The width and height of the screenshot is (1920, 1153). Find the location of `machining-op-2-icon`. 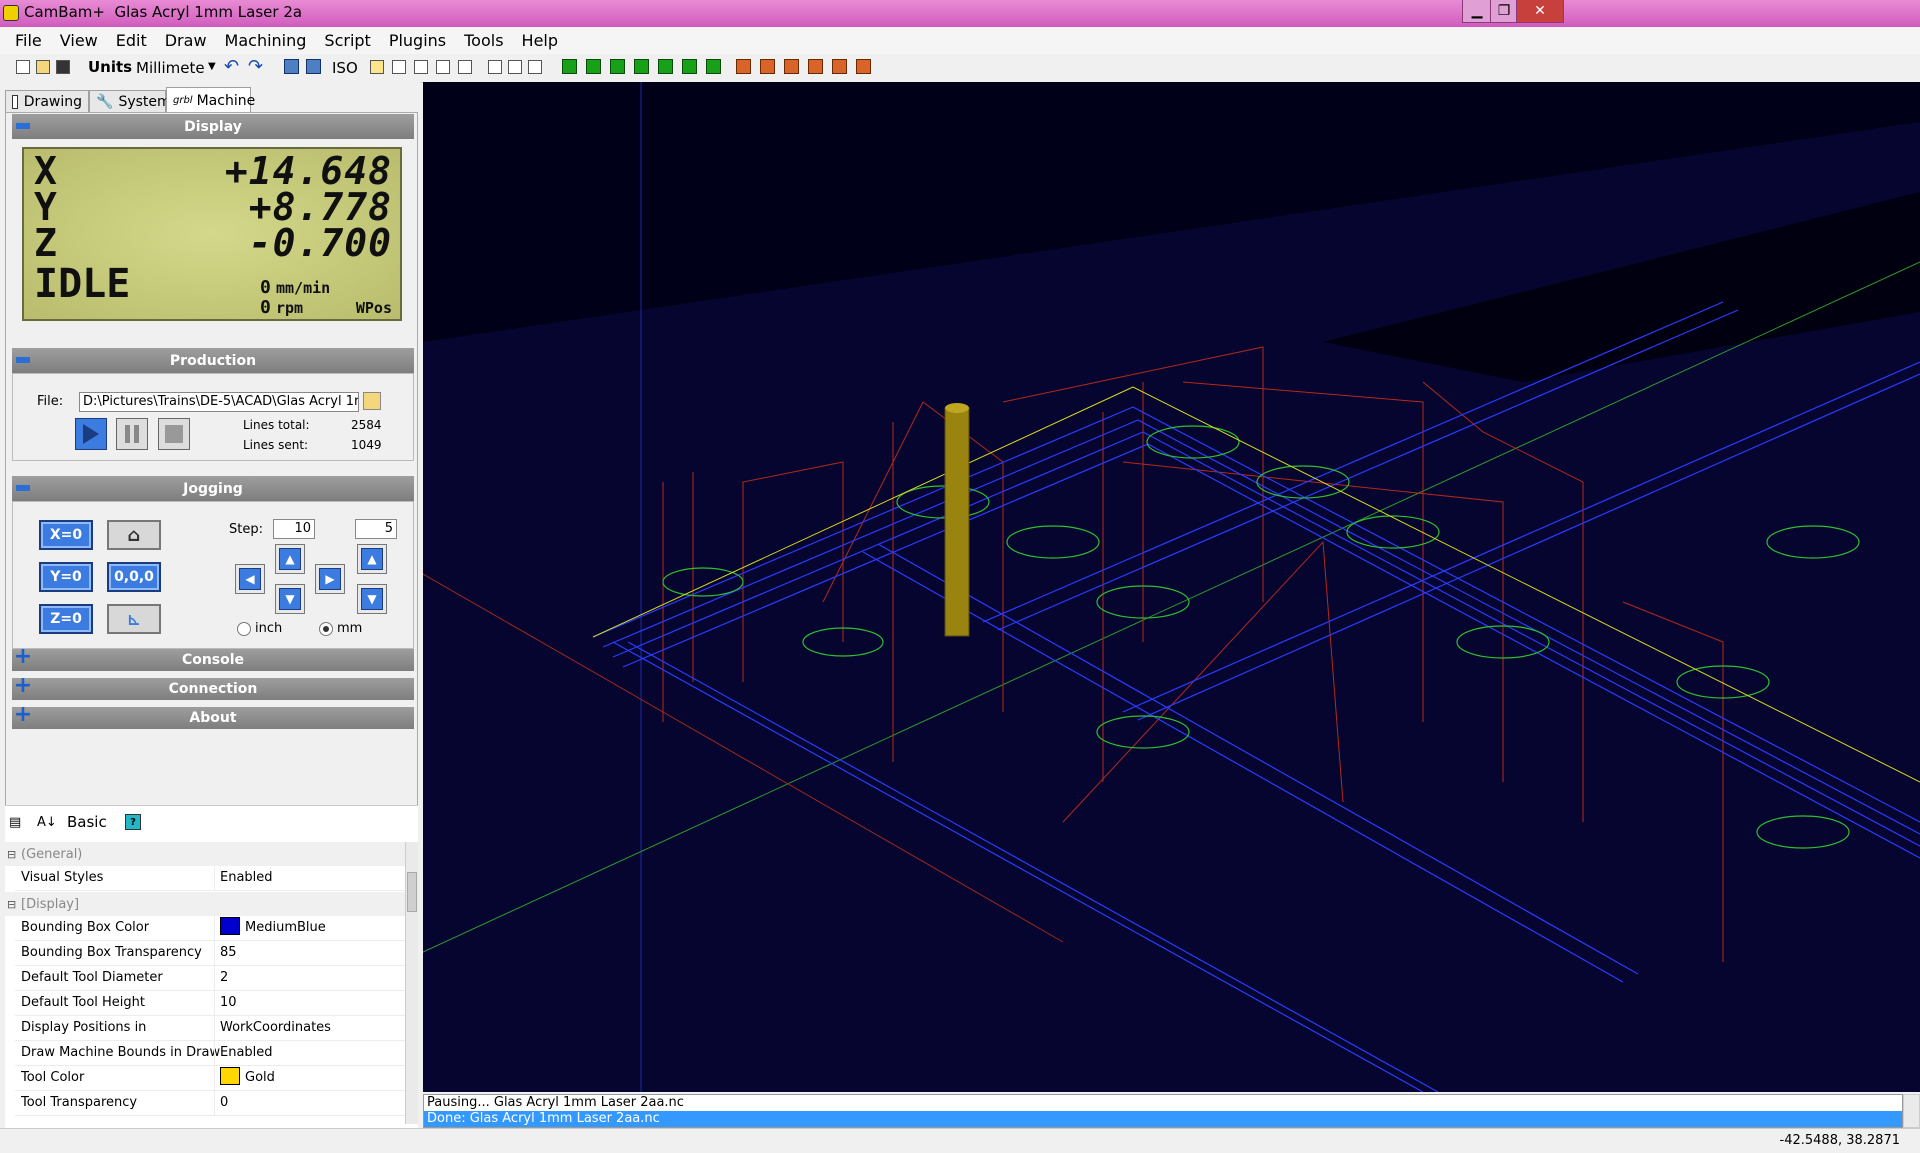

machining-op-2-icon is located at coordinates (593, 66).